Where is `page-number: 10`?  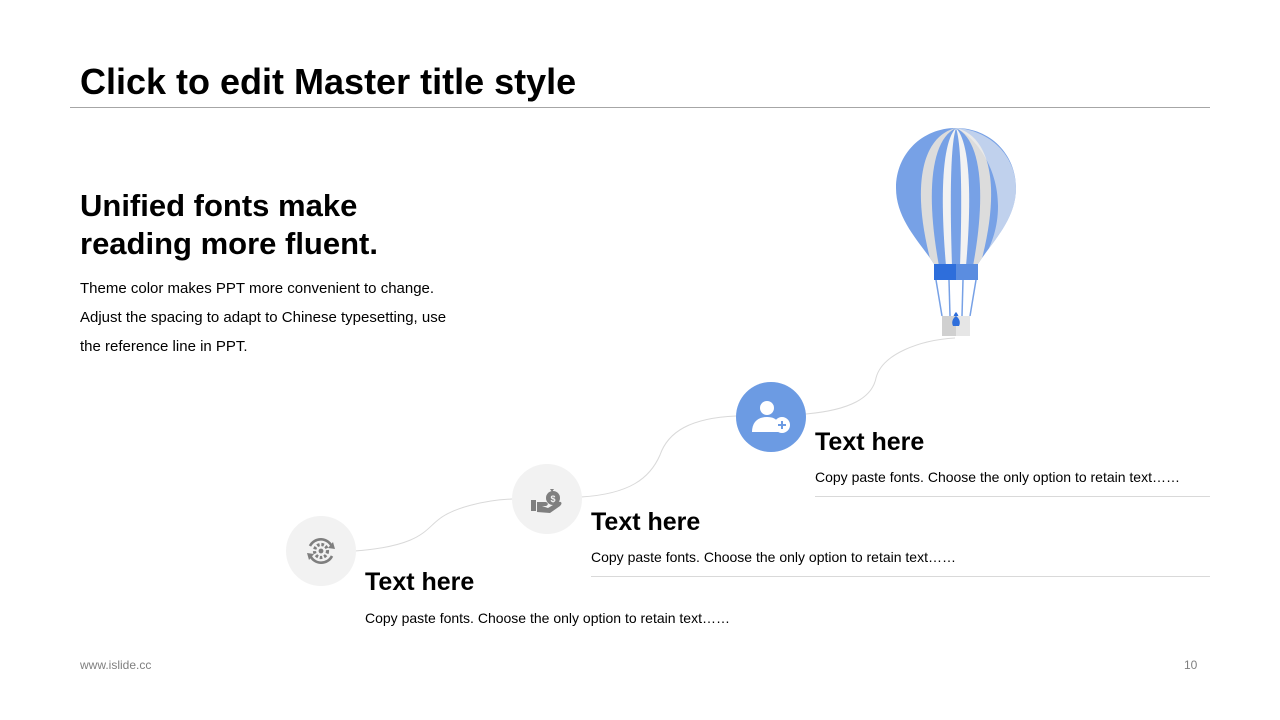 page-number: 10 is located at coordinates (1191, 665).